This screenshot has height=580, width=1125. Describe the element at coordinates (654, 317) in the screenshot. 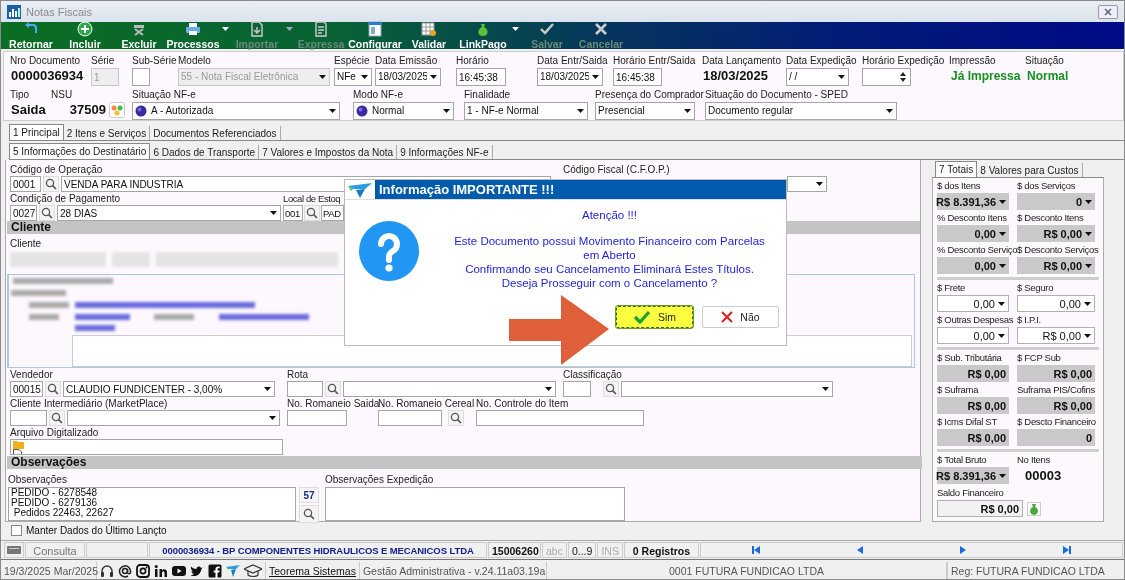

I see `dialog-button: Sim` at that location.